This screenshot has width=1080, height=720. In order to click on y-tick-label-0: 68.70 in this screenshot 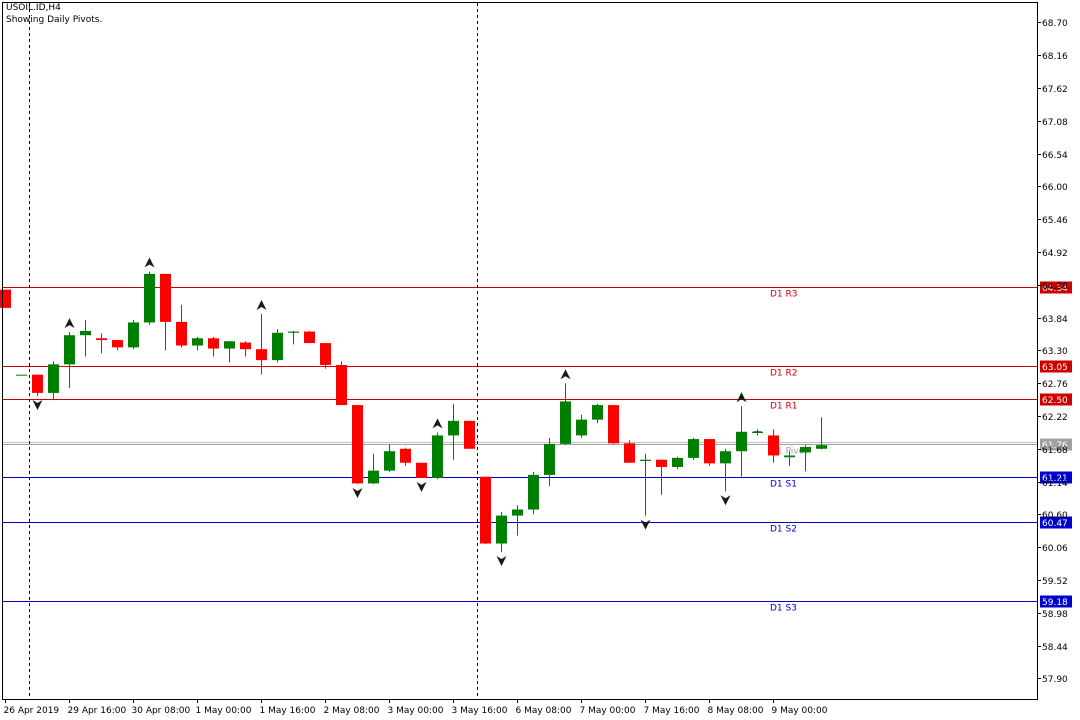, I will do `click(1055, 24)`.